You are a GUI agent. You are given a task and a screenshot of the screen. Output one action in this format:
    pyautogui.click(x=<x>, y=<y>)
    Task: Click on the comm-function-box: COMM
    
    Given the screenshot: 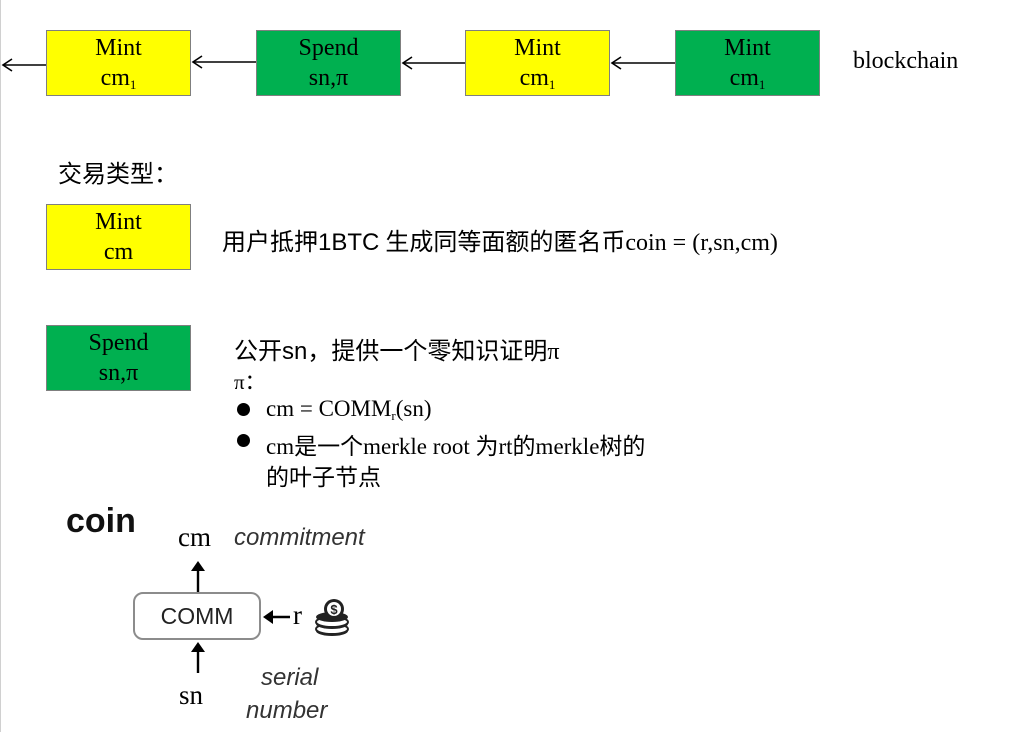 What is the action you would take?
    pyautogui.click(x=197, y=616)
    